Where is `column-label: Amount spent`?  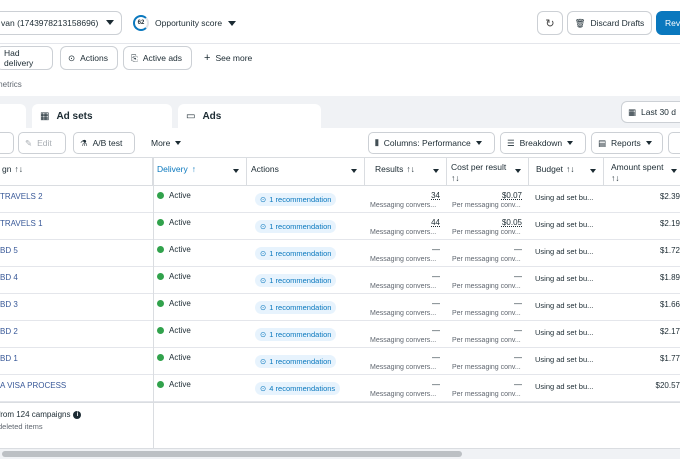
column-label: Amount spent is located at coordinates (637, 167).